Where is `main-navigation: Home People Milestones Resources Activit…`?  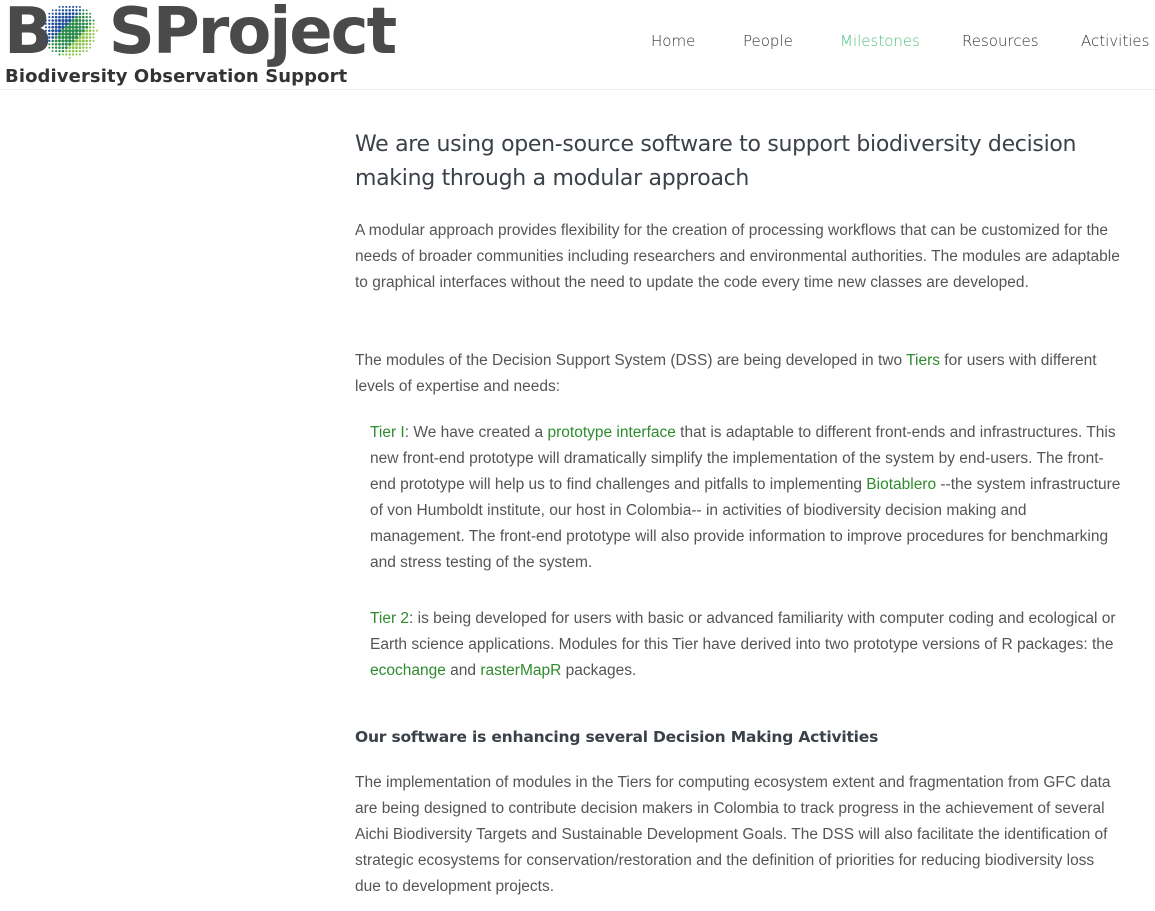
main-navigation: Home People Milestones Resources Activit… is located at coordinates (577, 44).